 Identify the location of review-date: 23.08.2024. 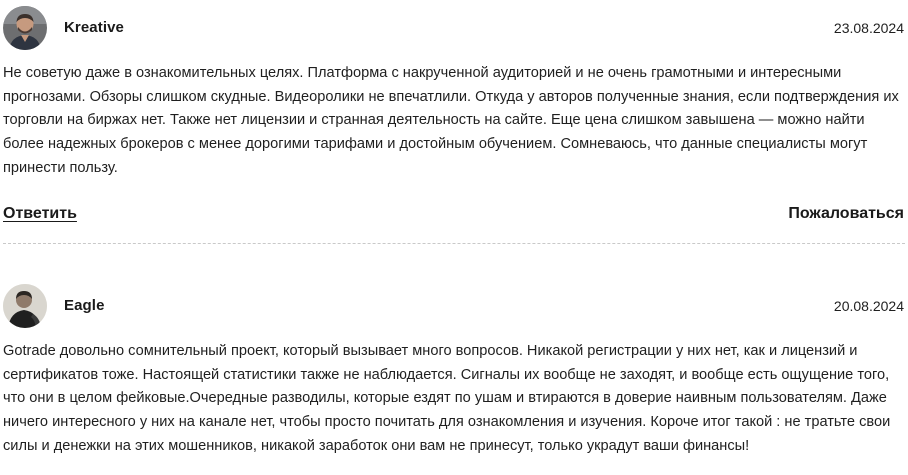
(868, 28).